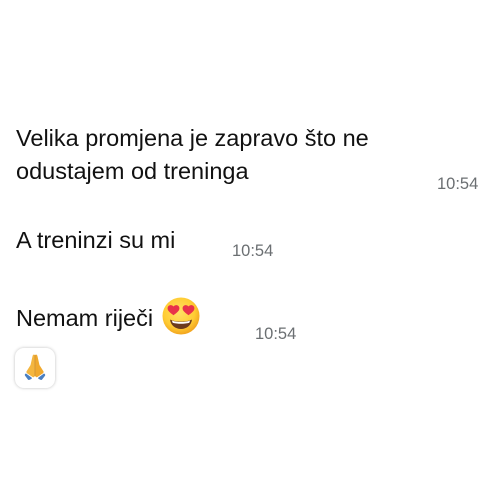 Image resolution: width=500 pixels, height=499 pixels. I want to click on message-2-text: A treninzi su mi, so click(96, 240).